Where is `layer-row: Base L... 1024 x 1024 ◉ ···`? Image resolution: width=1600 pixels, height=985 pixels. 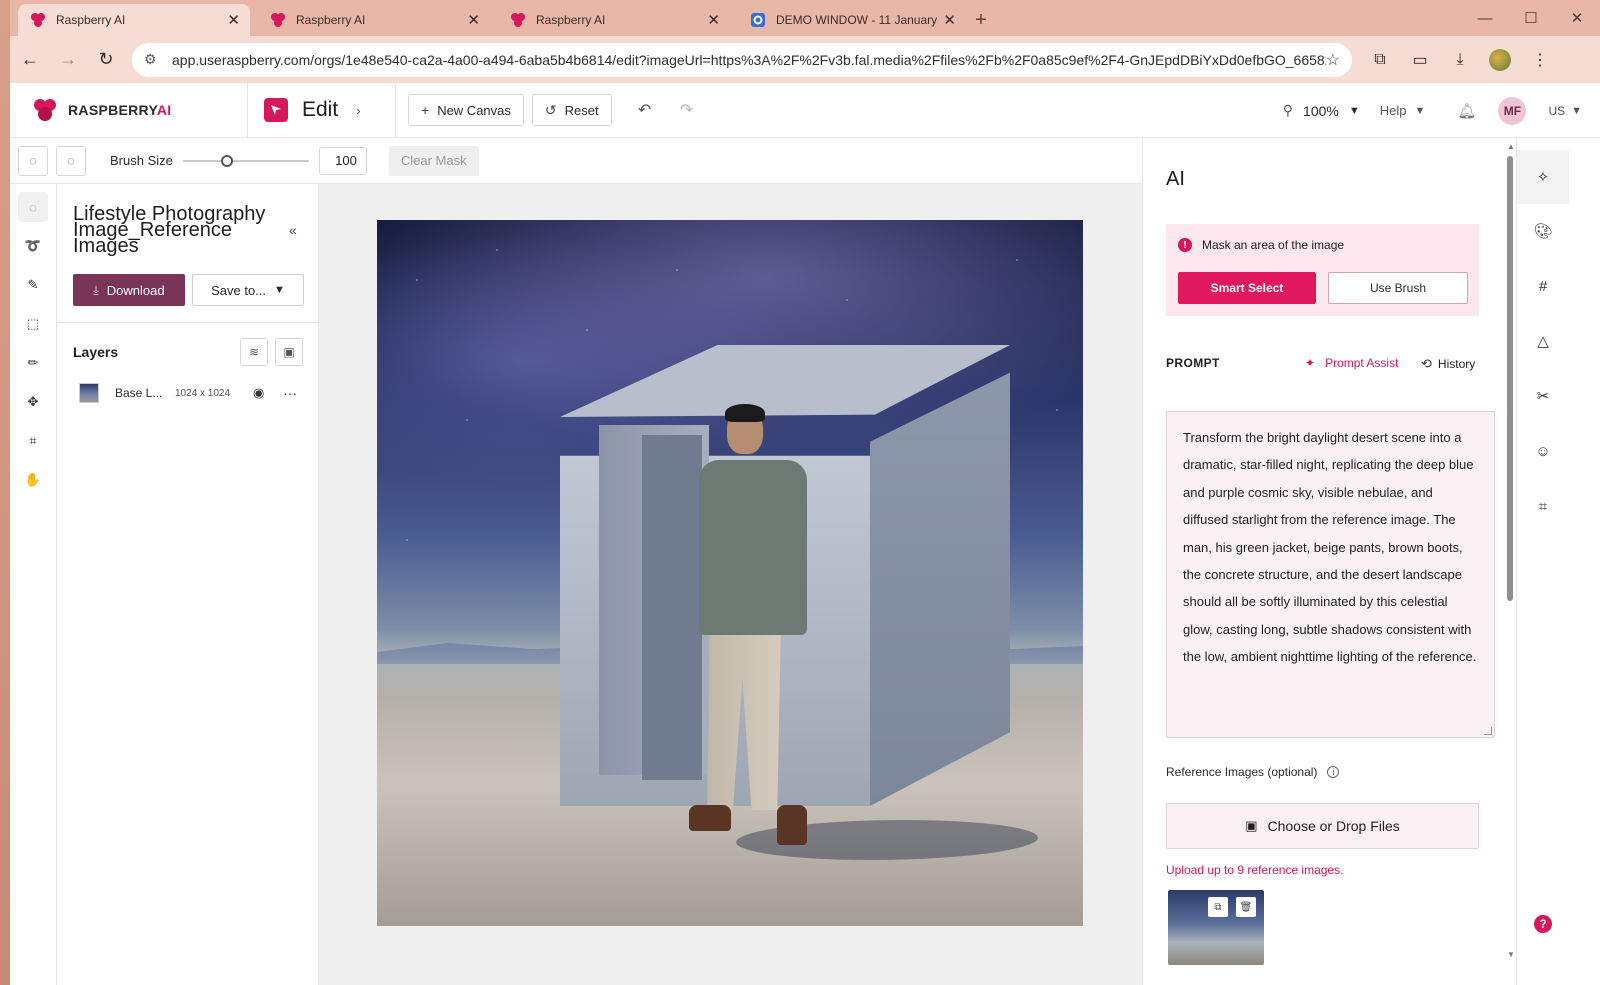
layer-row: Base L... 1024 x 1024 ◉ ··· is located at coordinates (194, 393).